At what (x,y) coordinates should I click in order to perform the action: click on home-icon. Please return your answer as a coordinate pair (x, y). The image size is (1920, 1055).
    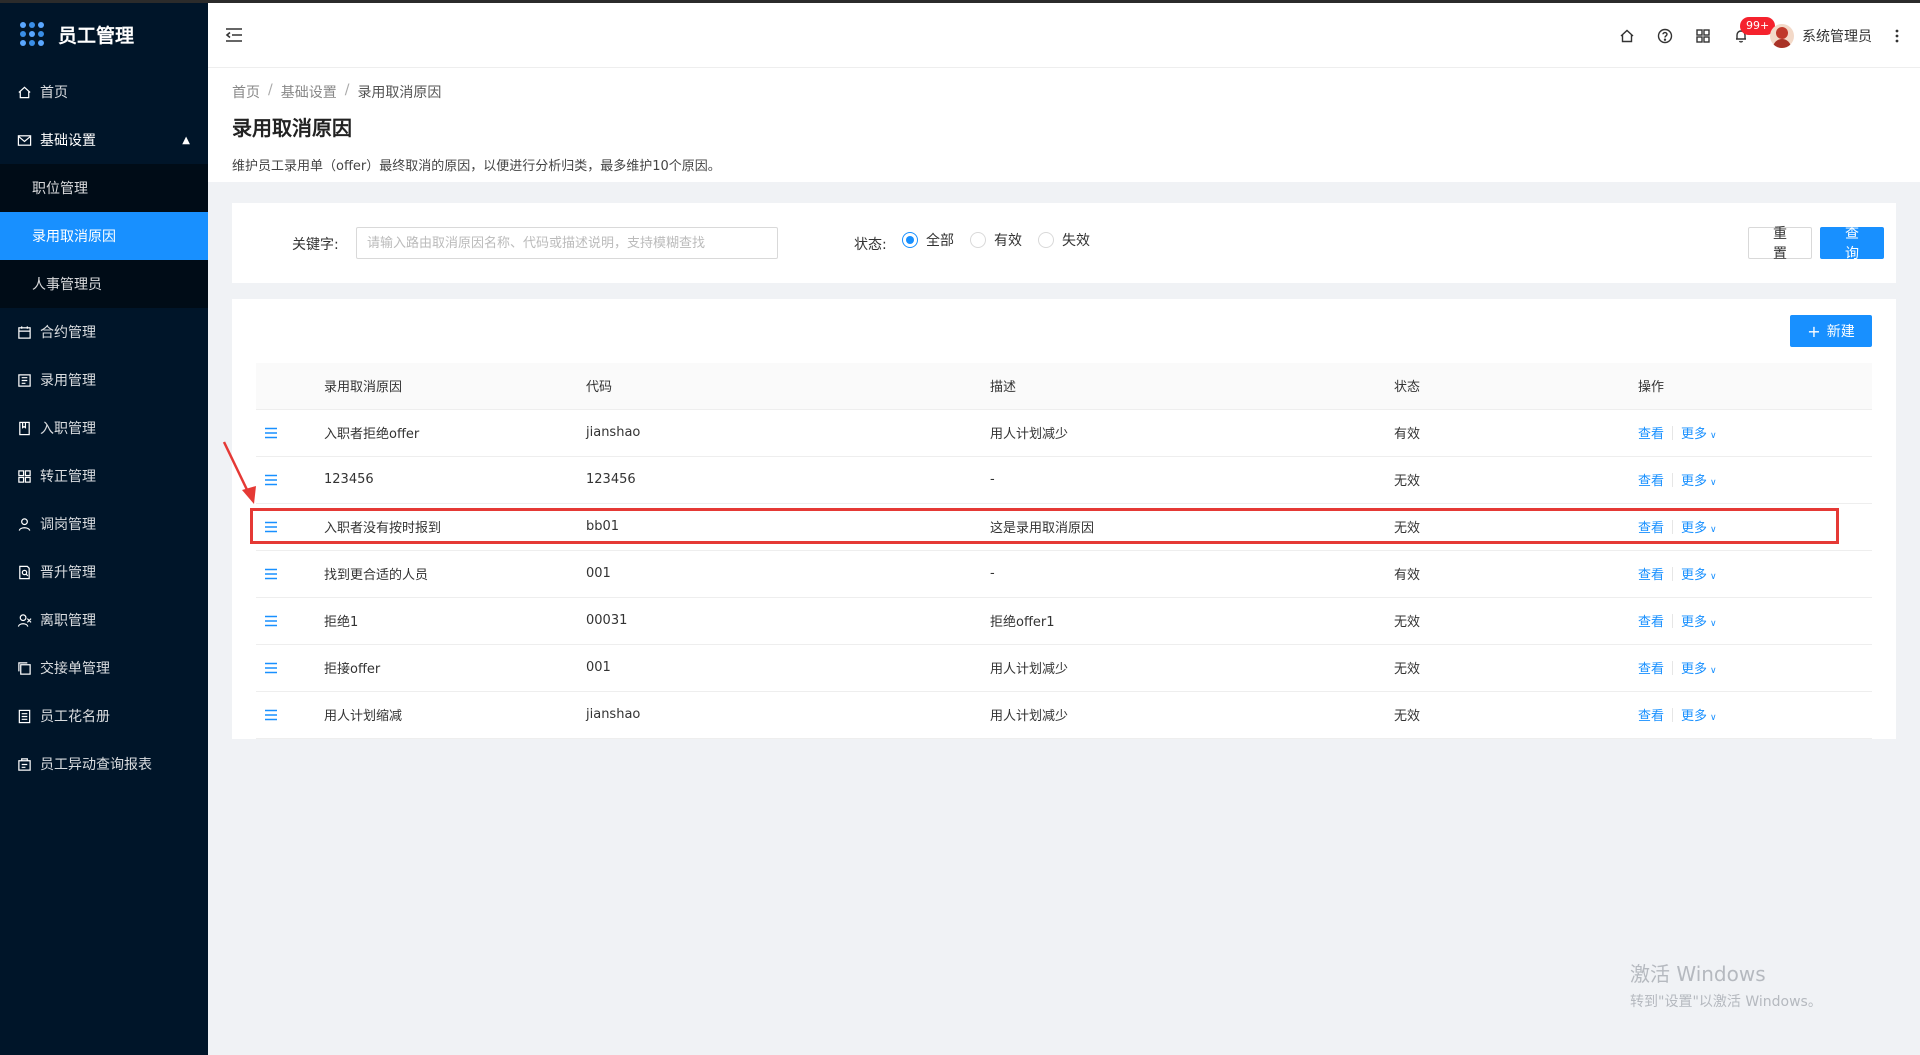
    Looking at the image, I should click on (1627, 36).